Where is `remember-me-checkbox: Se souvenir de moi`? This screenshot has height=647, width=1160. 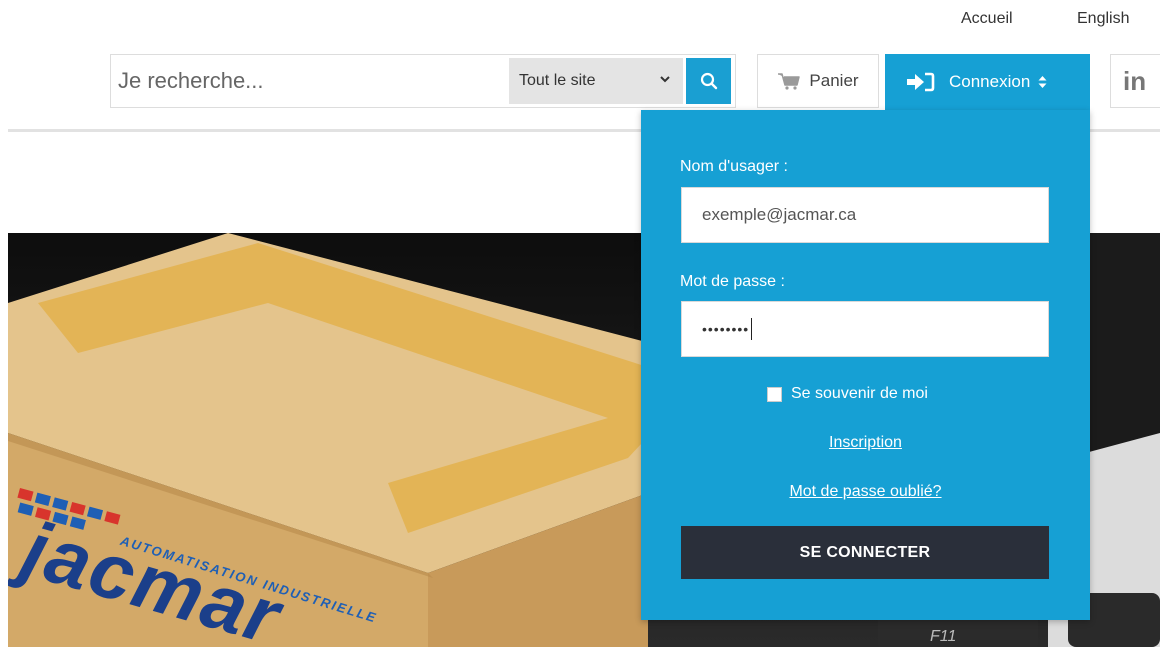 remember-me-checkbox: Se souvenir de moi is located at coordinates (847, 394).